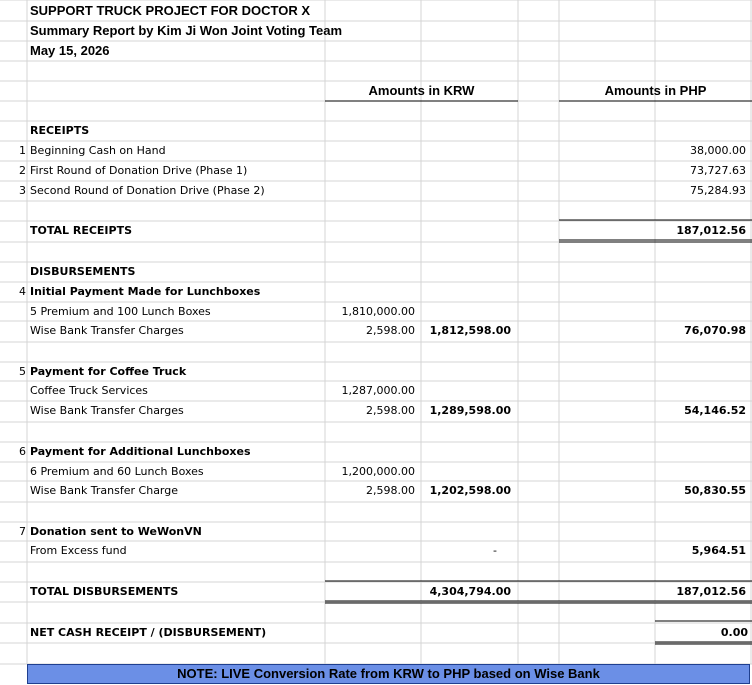 The height and width of the screenshot is (685, 752). Describe the element at coordinates (120, 312) in the screenshot. I see `disbursement-line: 5 Premium and 100 Lunch Boxes` at that location.